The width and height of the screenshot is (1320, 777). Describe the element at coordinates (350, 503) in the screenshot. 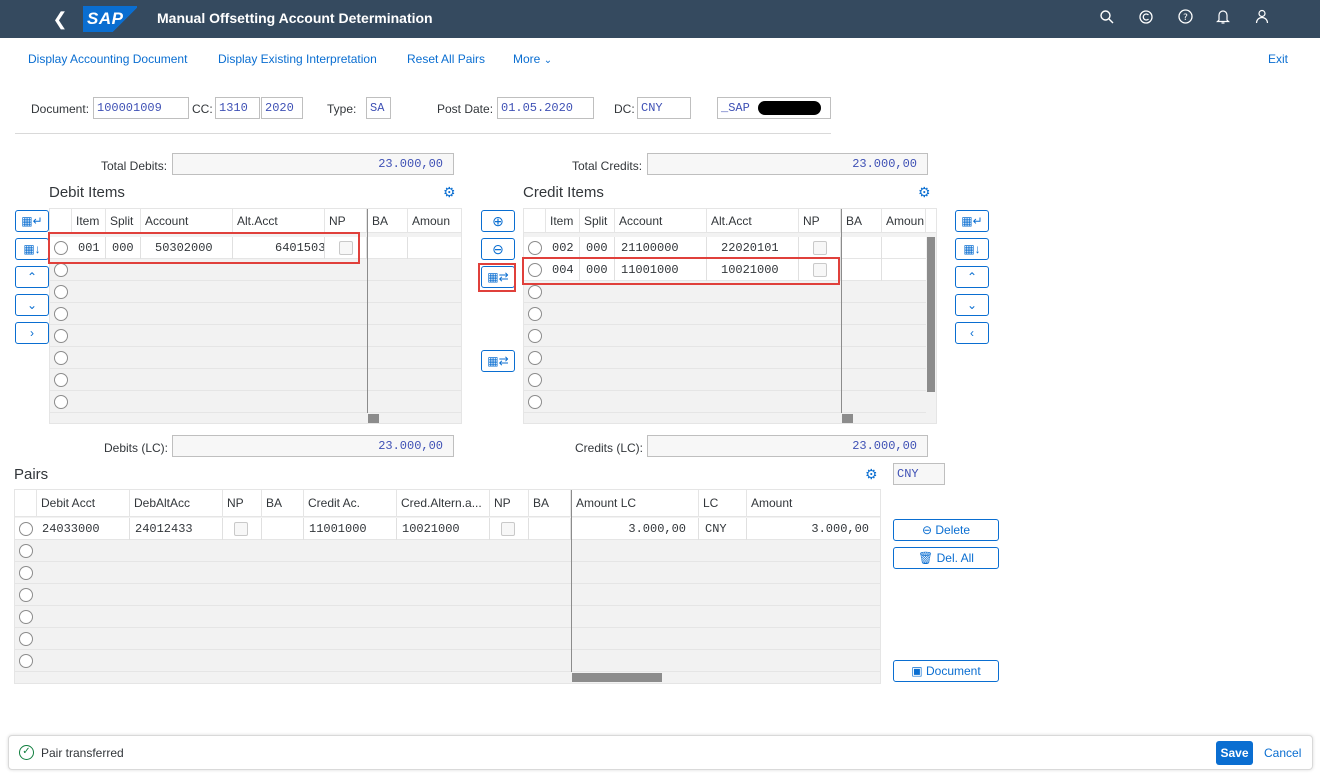

I see `col-header: Credit Ac.` at that location.